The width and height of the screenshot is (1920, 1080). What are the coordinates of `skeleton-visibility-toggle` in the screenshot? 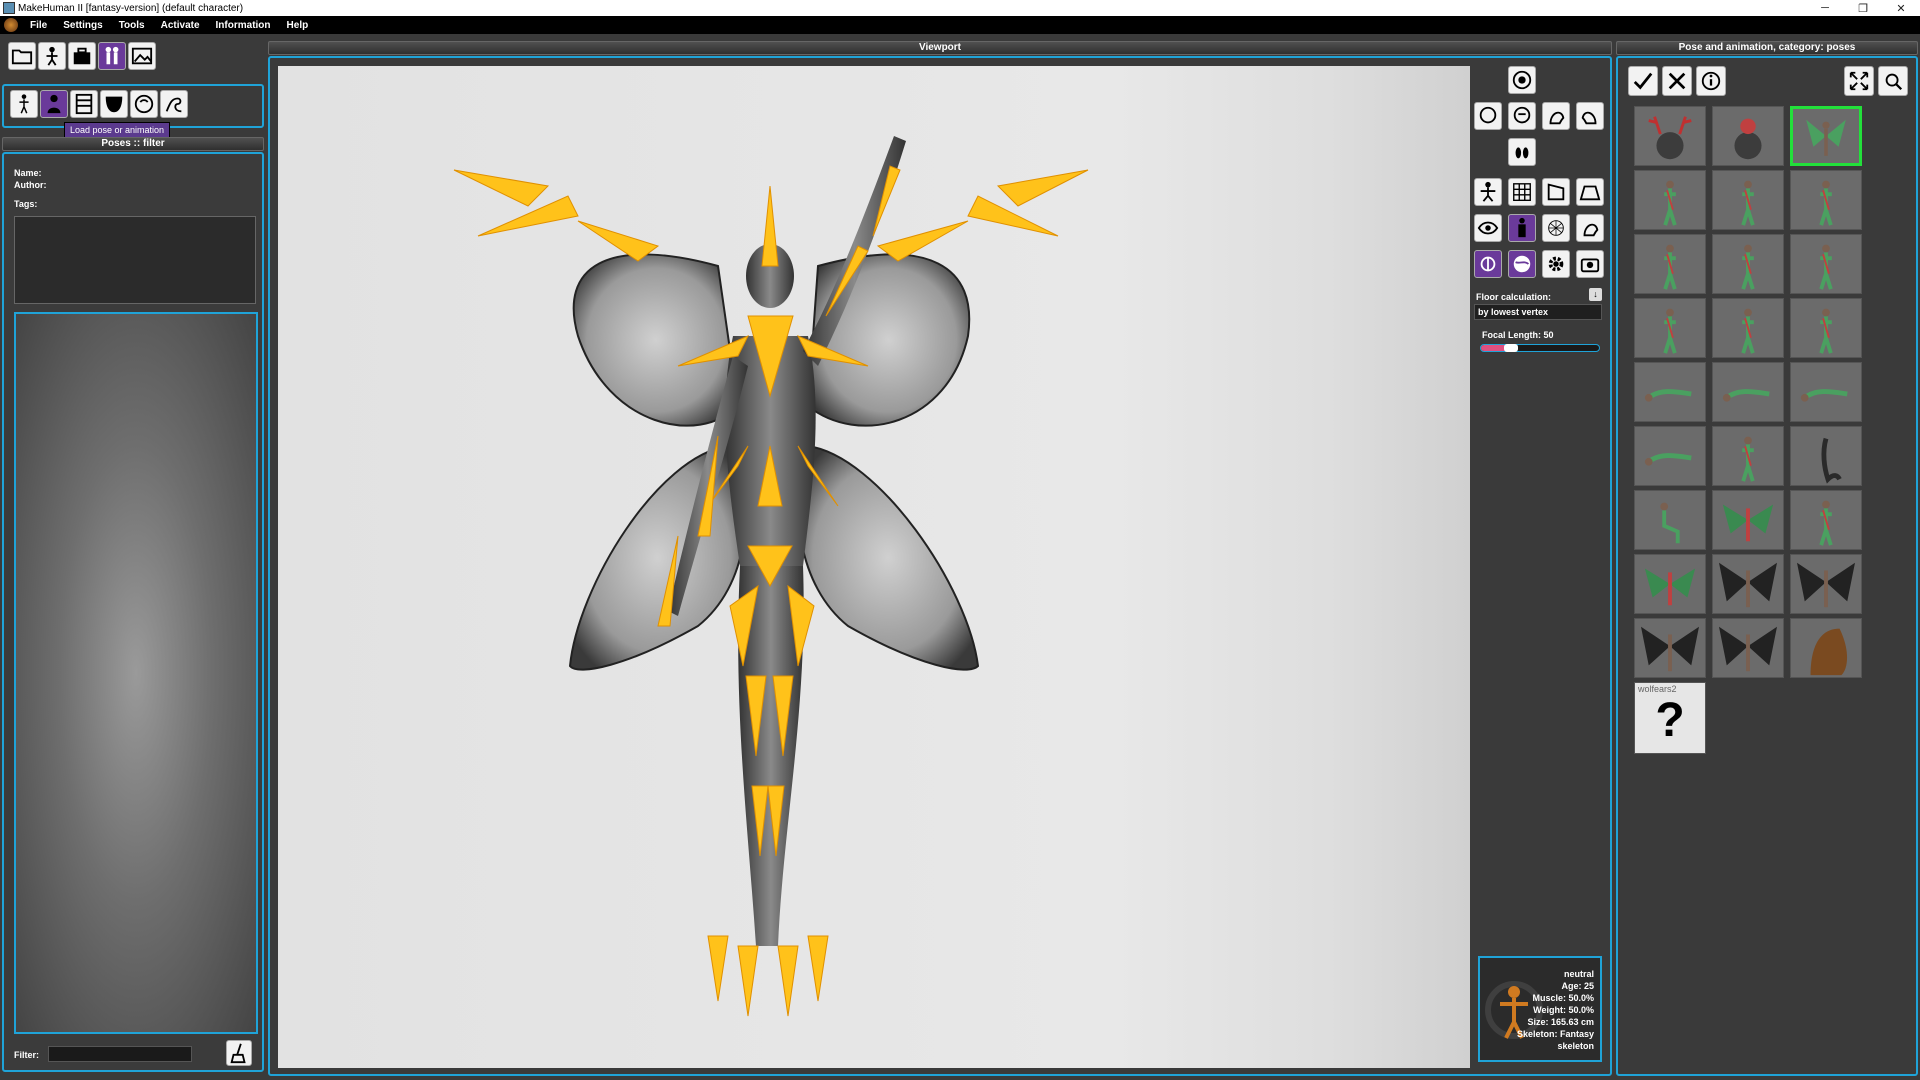 It's located at (1522, 228).